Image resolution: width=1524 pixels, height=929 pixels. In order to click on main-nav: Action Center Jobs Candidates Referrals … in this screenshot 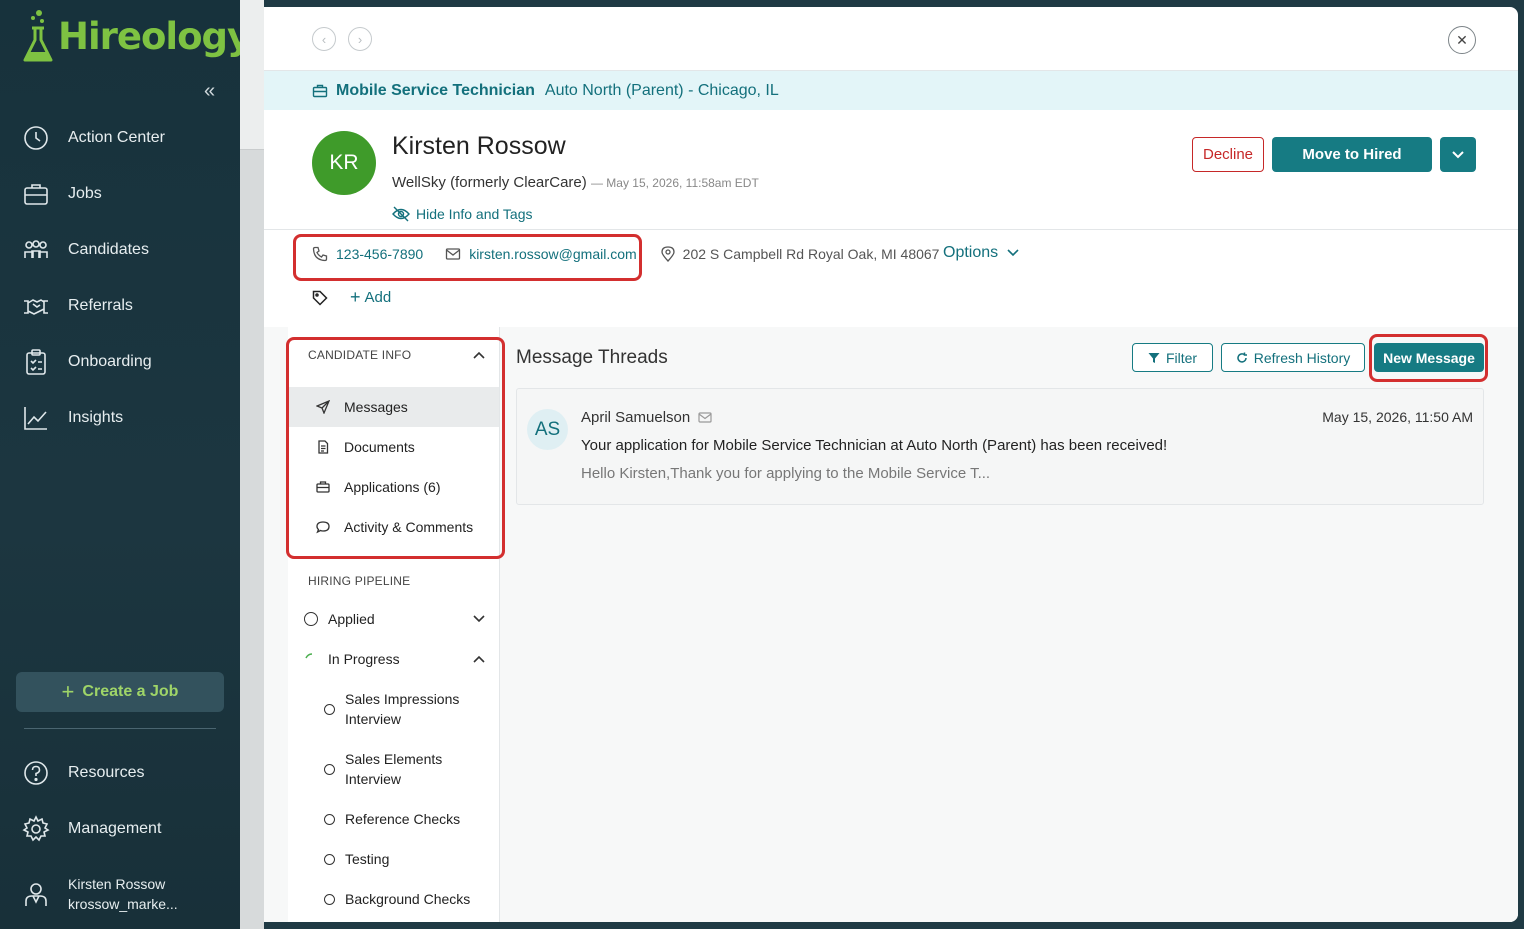, I will do `click(120, 278)`.